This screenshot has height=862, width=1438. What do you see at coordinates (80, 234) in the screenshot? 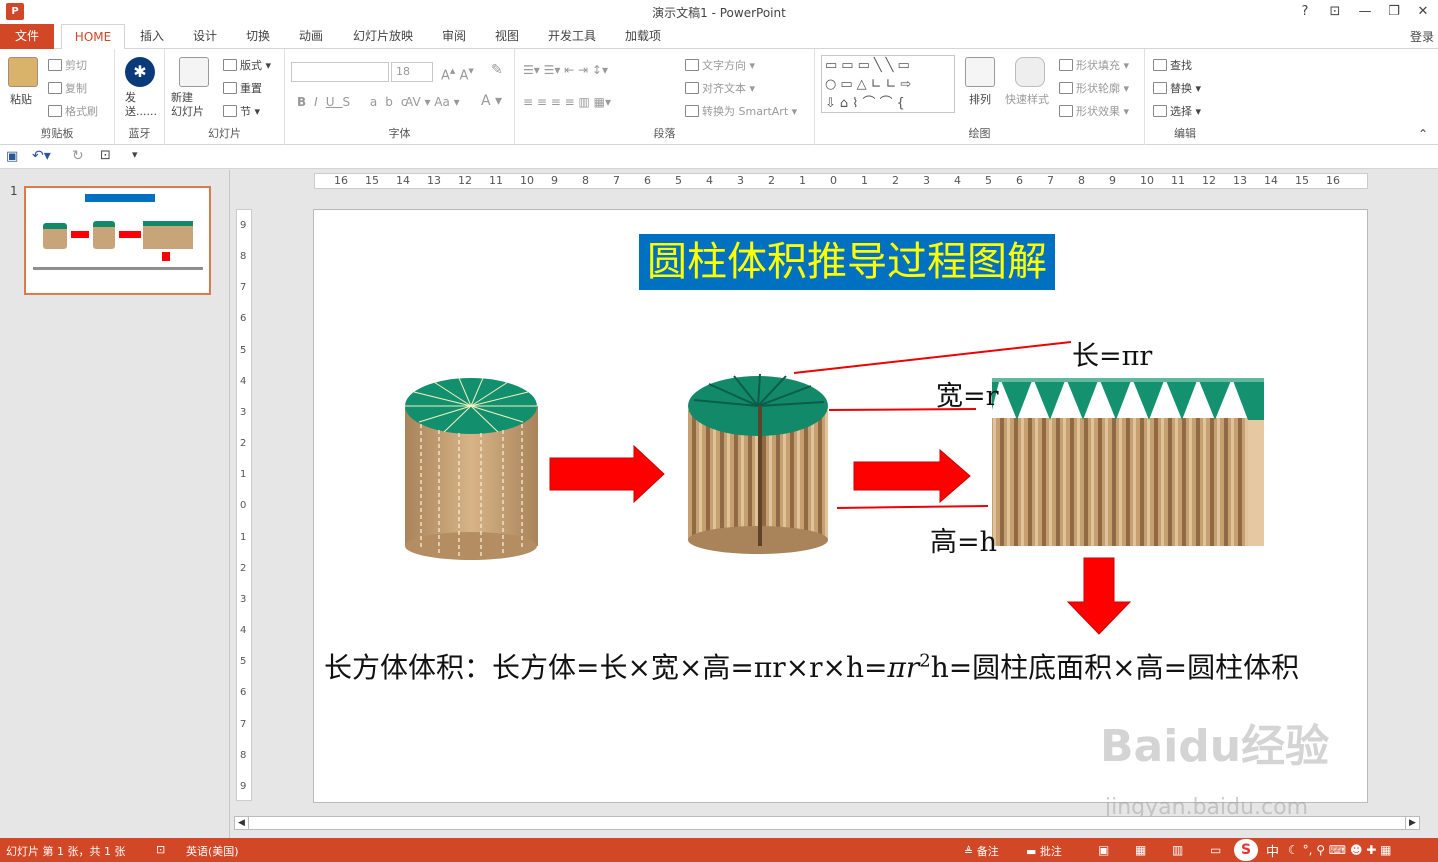
I see `thumbnail-arrow` at bounding box center [80, 234].